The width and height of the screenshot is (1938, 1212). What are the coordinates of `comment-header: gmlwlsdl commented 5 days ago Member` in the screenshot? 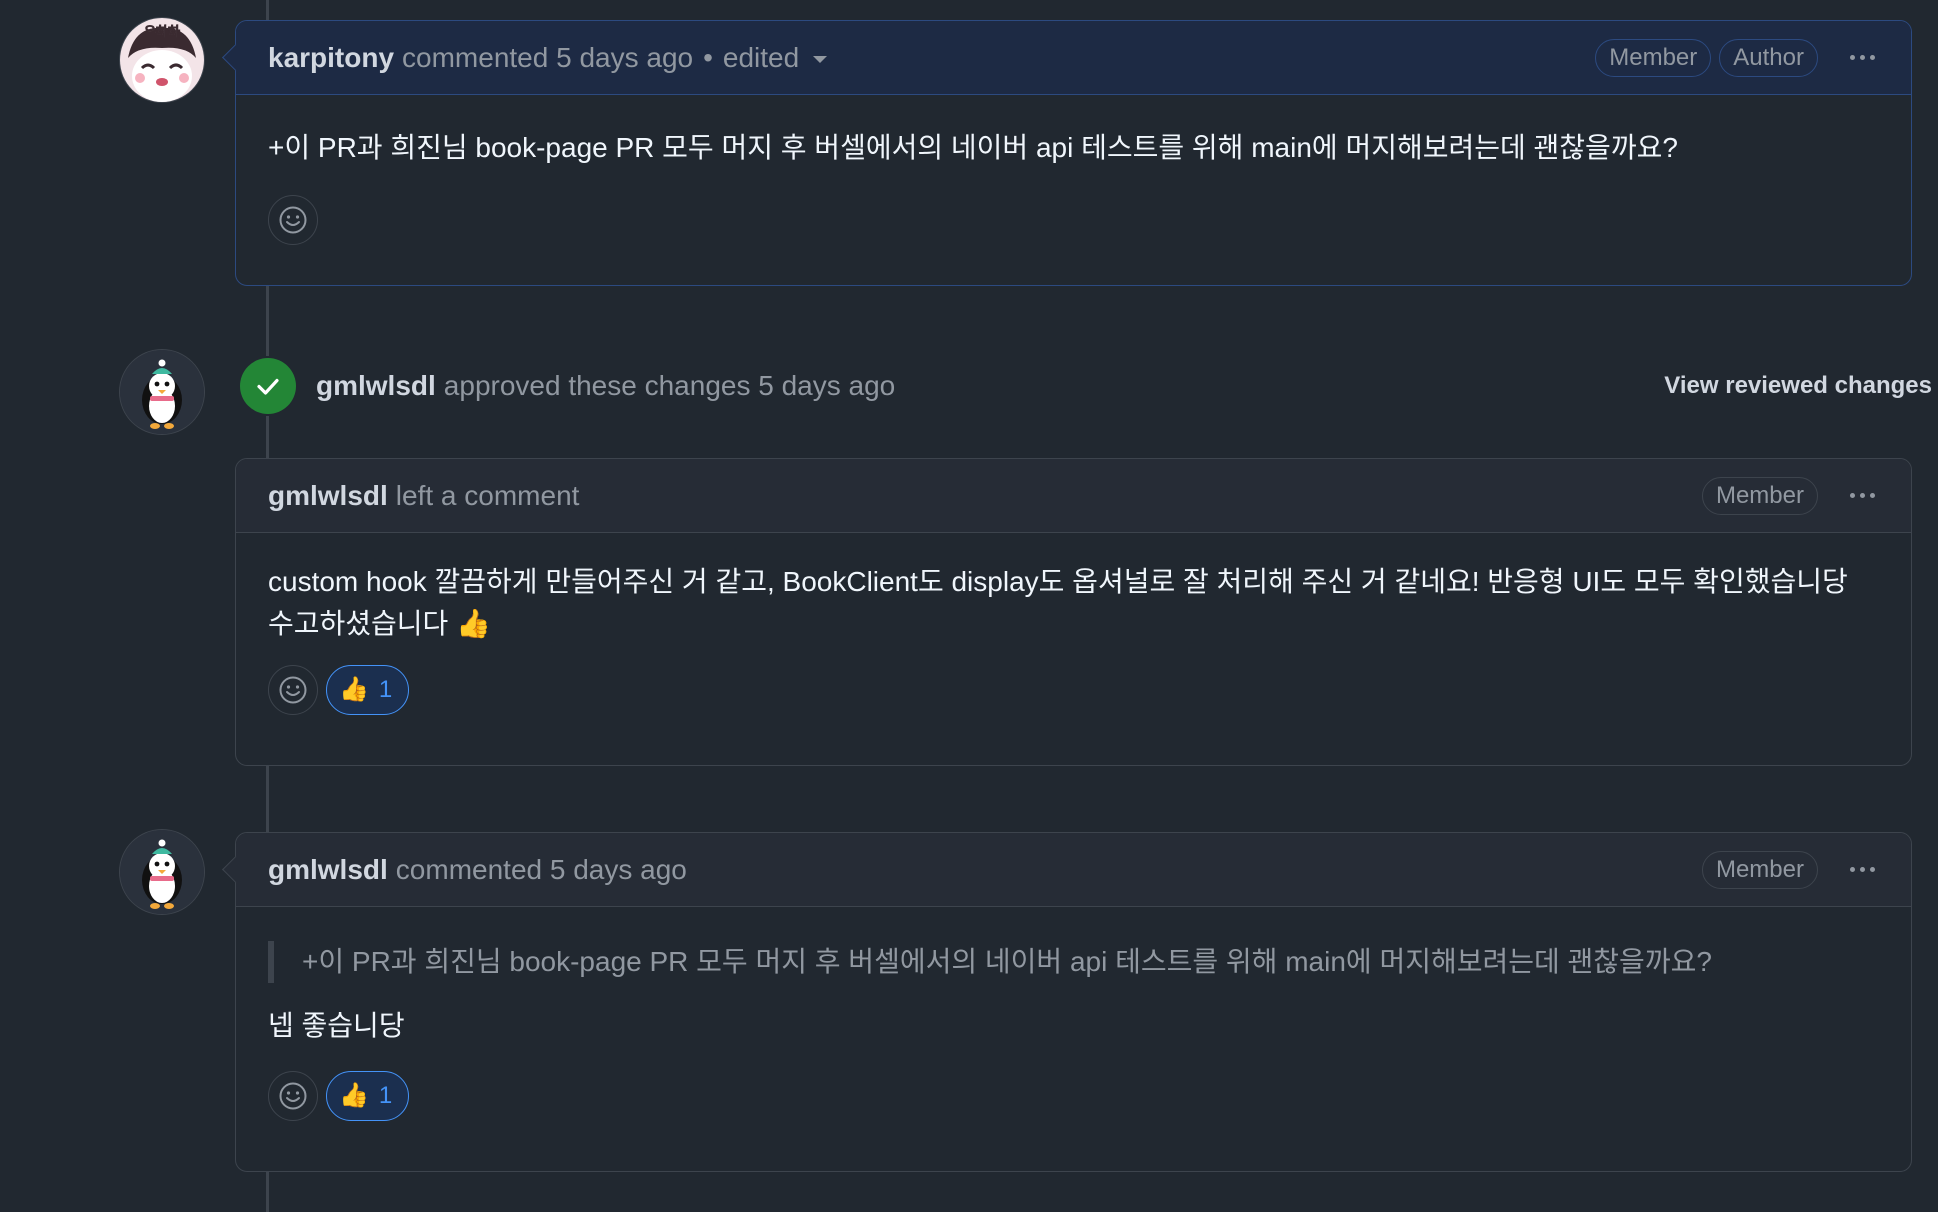 It's located at (1073, 870).